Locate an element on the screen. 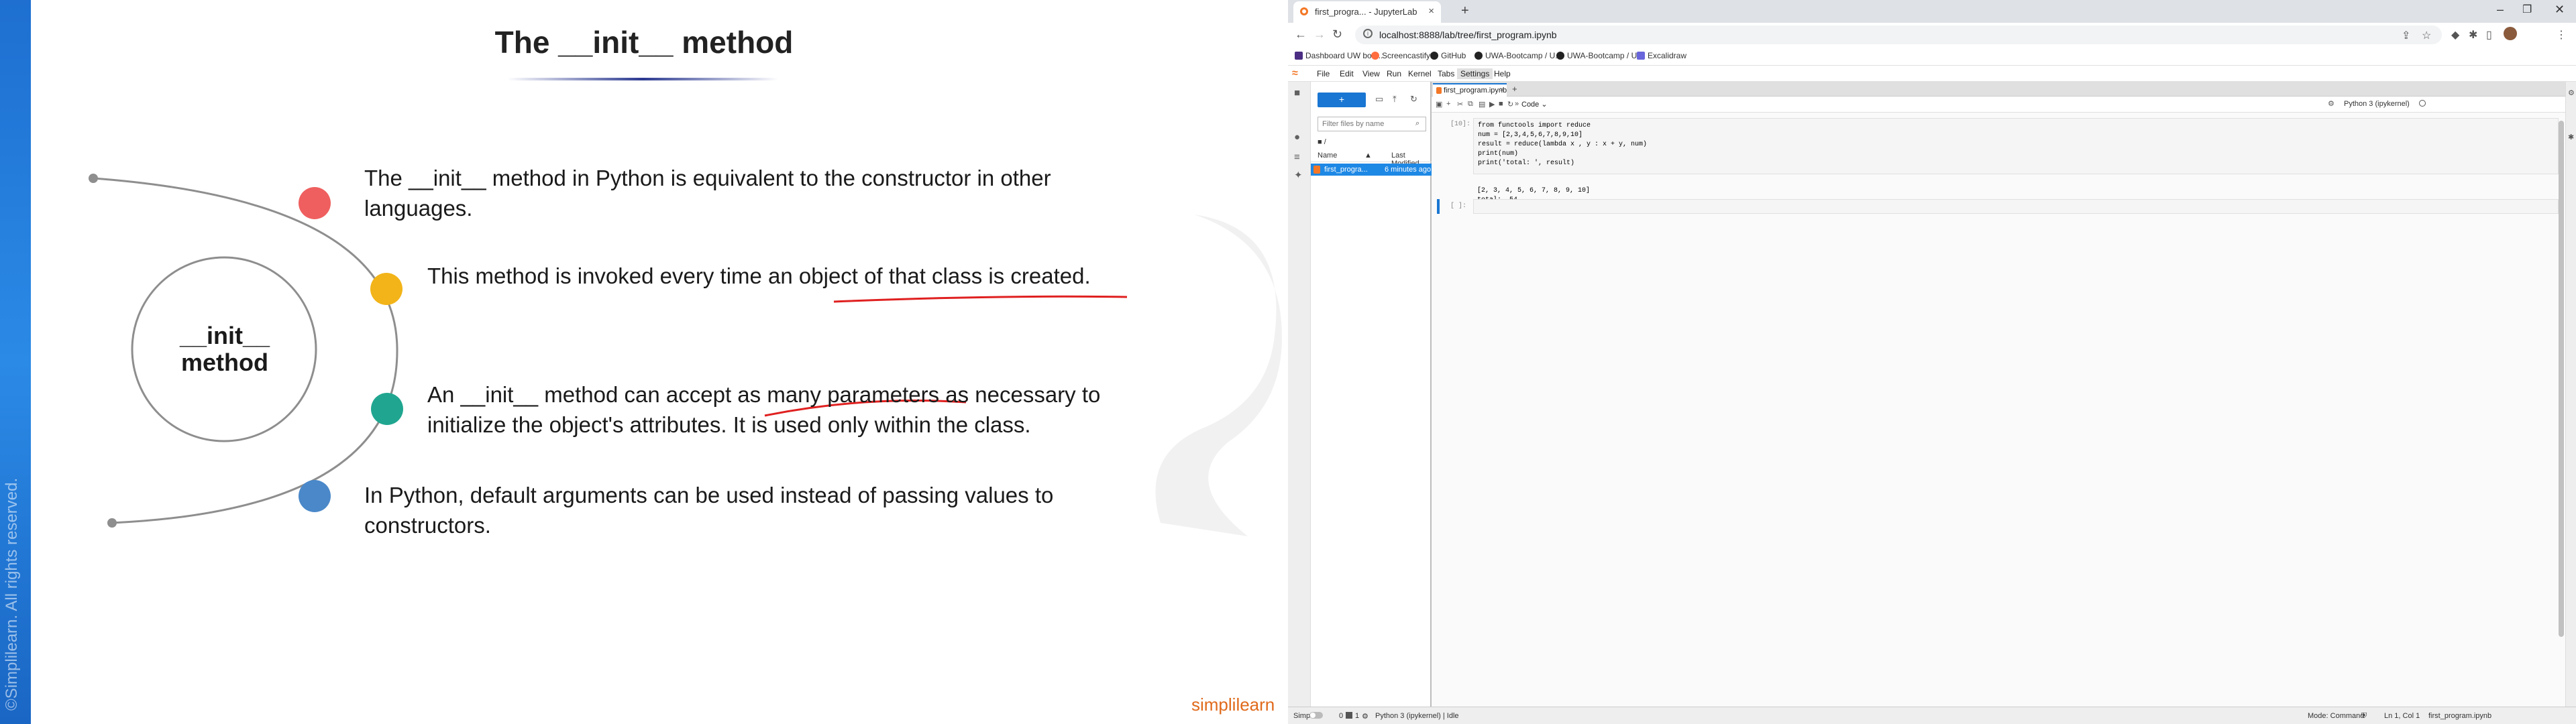  center-label-line2: method is located at coordinates (224, 363).